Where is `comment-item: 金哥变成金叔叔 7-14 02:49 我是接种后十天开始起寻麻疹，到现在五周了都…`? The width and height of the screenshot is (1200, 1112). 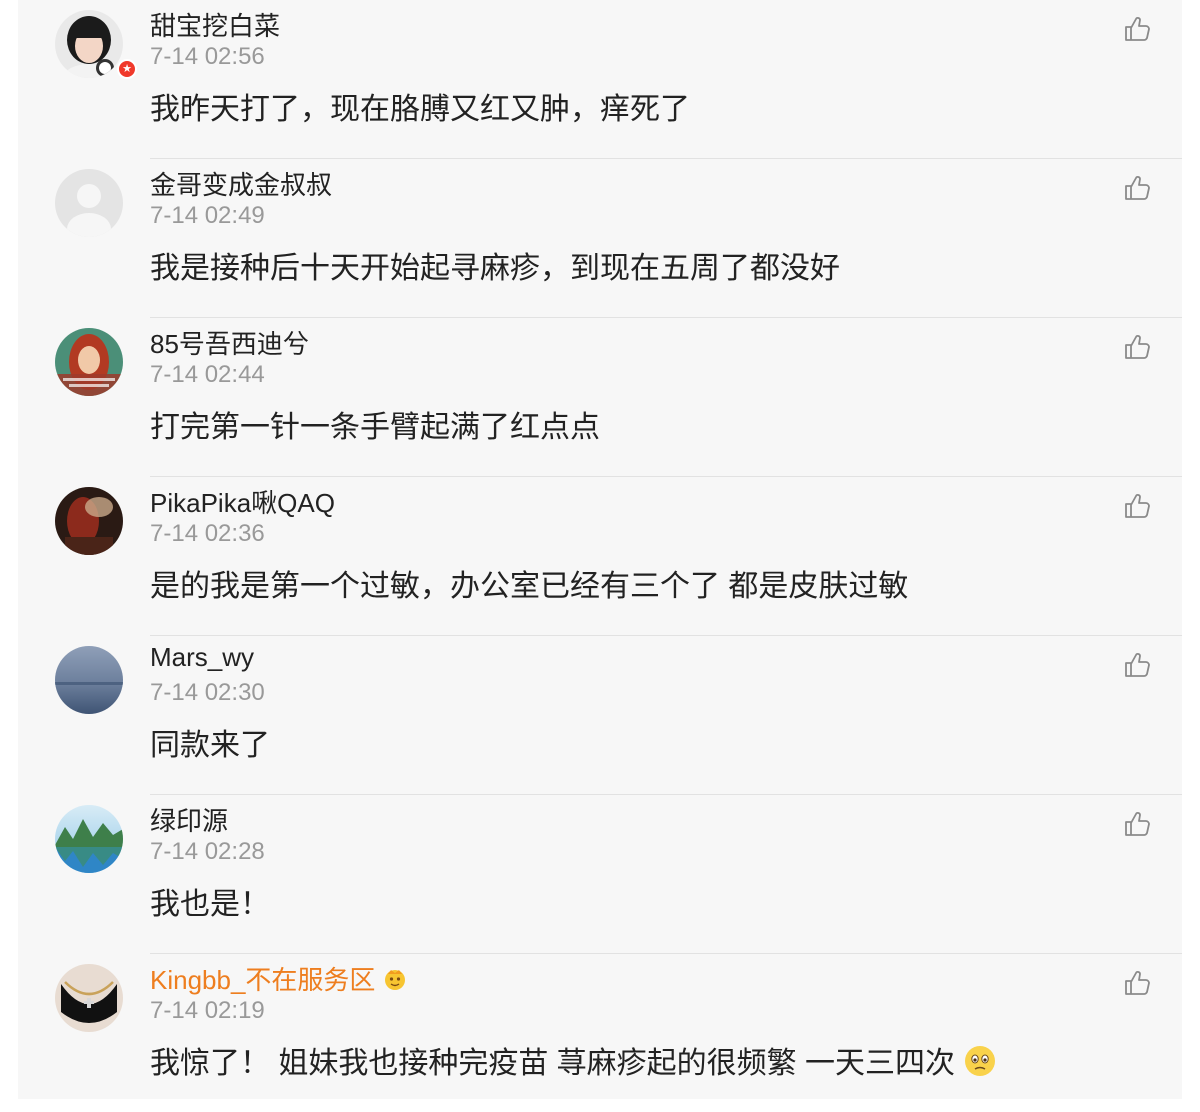 comment-item: 金哥变成金叔叔 7-14 02:49 我是接种后十天开始起寻麻疹，到现在五周了都… is located at coordinates (600, 238).